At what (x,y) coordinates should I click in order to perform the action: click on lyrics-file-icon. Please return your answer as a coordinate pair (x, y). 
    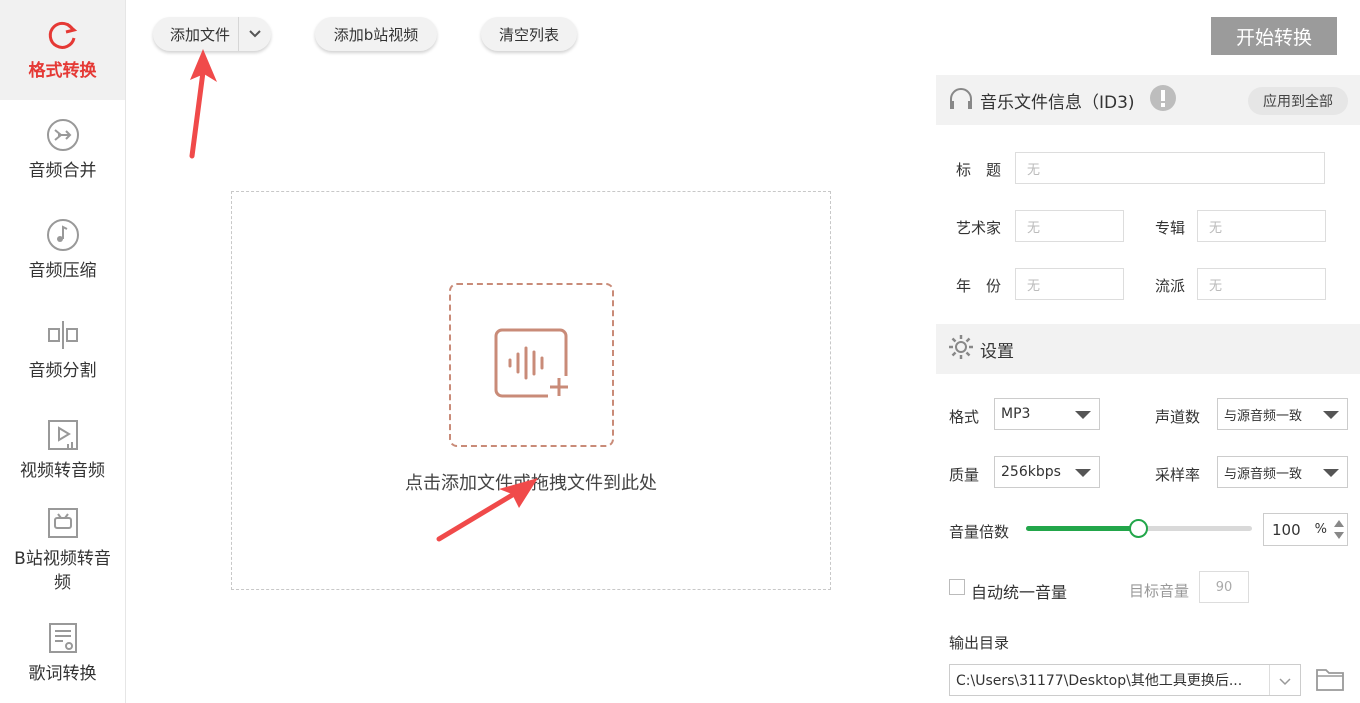
    Looking at the image, I should click on (63, 638).